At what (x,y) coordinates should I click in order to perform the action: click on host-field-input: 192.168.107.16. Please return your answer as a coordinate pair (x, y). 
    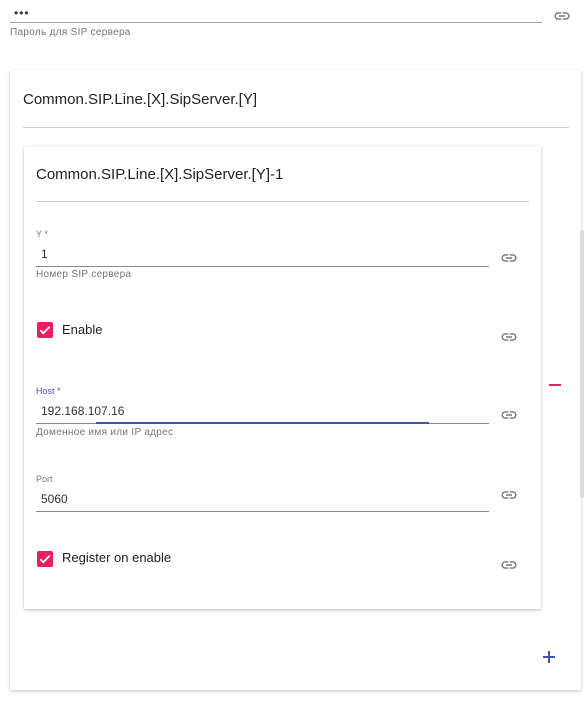
    Looking at the image, I should click on (82, 411).